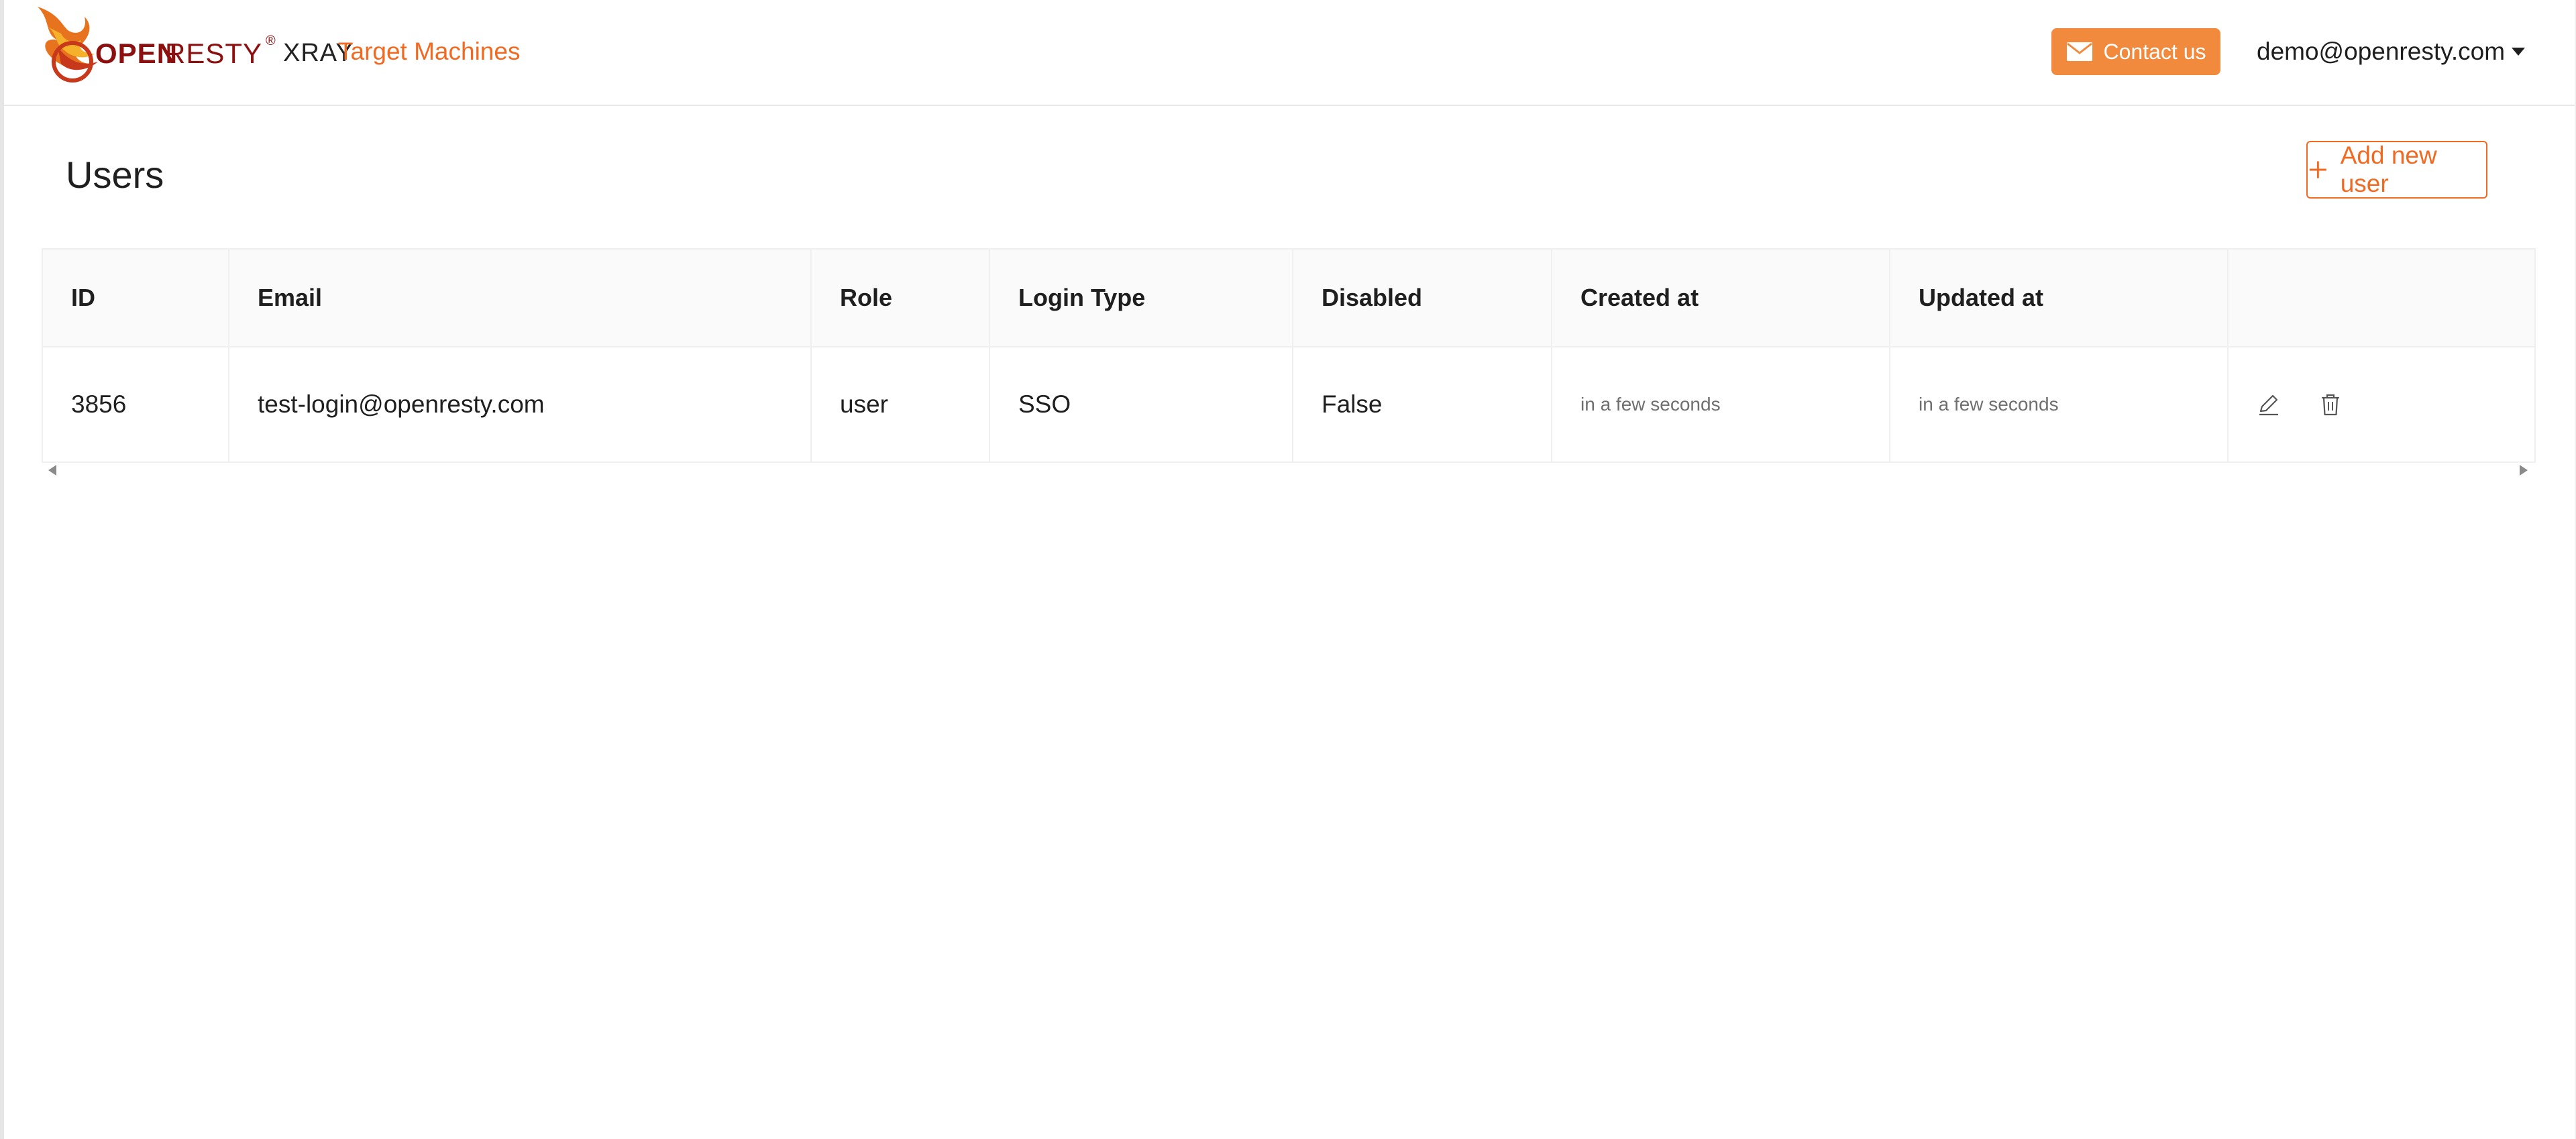  I want to click on cell-role: user, so click(900, 404).